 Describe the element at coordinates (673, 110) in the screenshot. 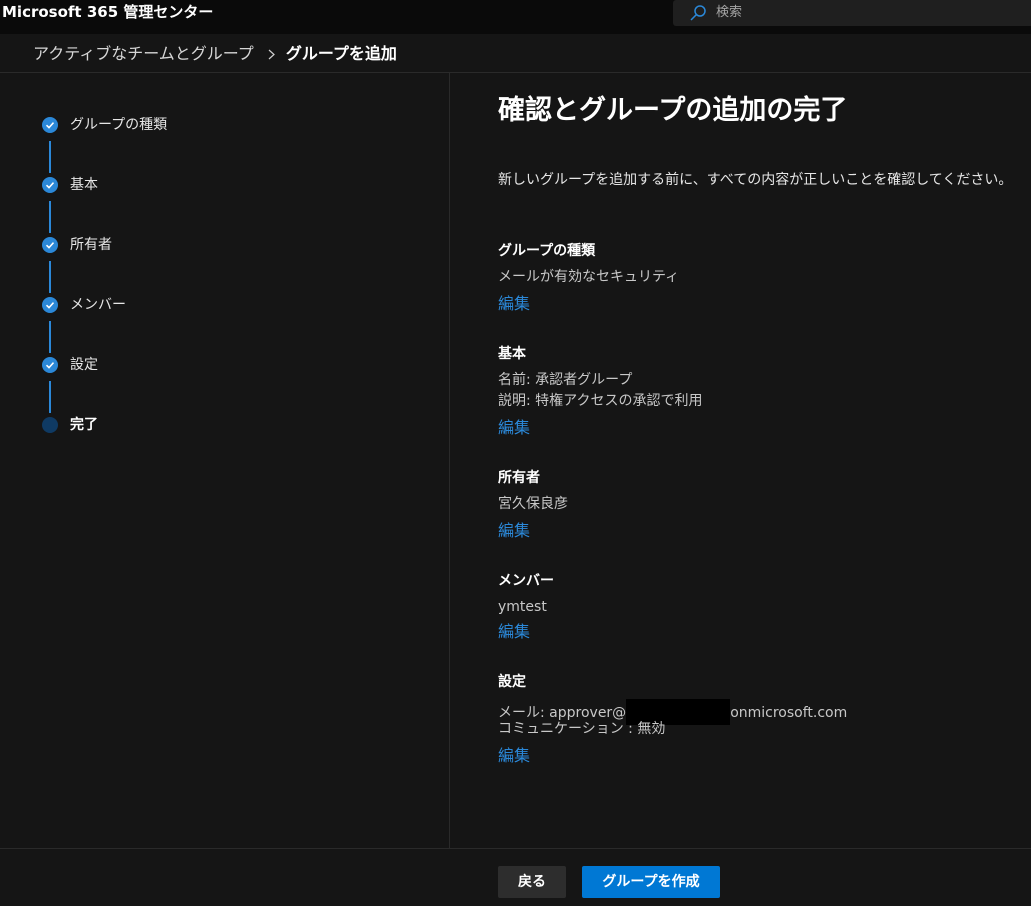

I see `page-title: 確認とグループの追加の完了` at that location.